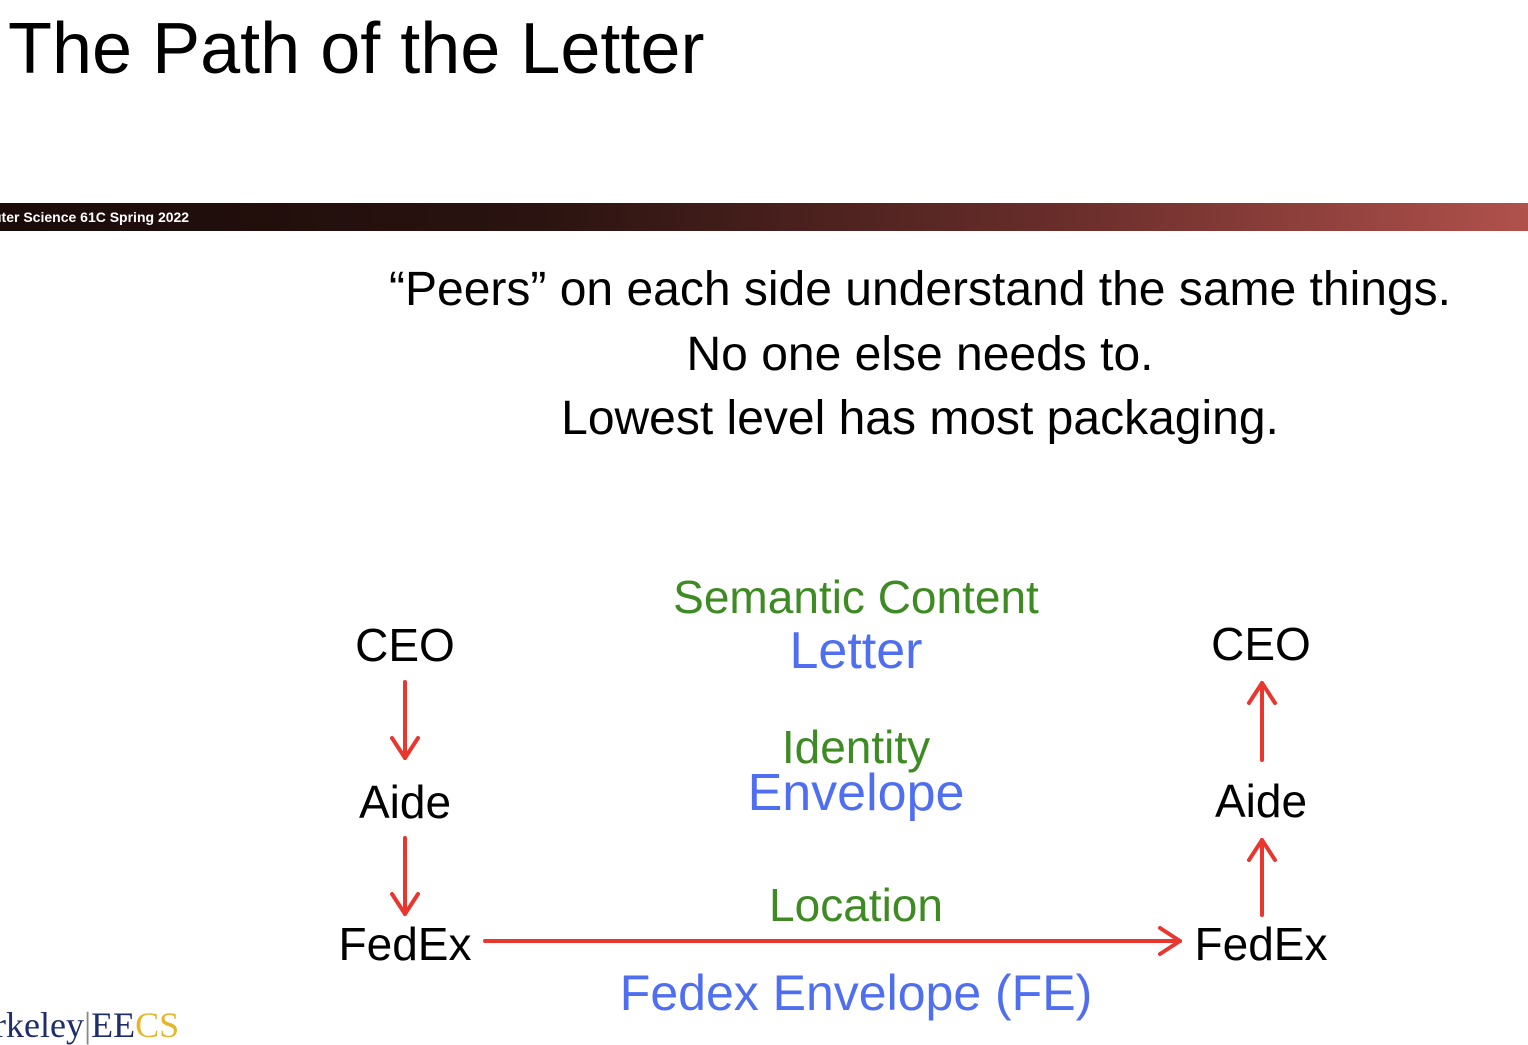 Image resolution: width=1528 pixels, height=1045 pixels. What do you see at coordinates (856, 793) in the screenshot?
I see `envelope-package-label: Envelope` at bounding box center [856, 793].